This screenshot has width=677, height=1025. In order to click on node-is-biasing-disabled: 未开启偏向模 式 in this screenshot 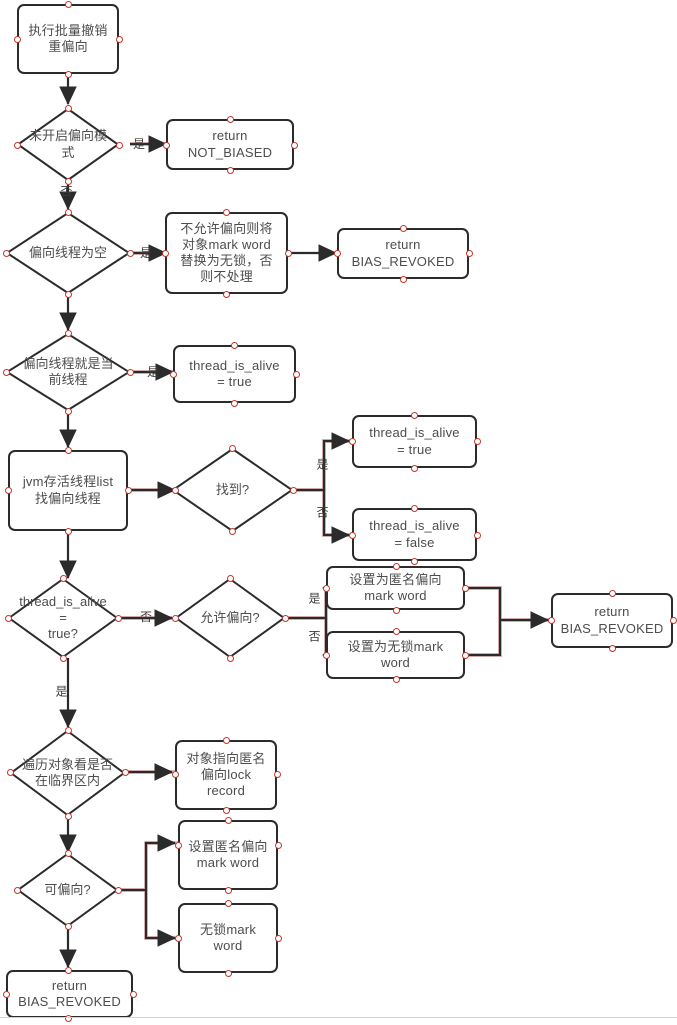, I will do `click(68, 144)`.